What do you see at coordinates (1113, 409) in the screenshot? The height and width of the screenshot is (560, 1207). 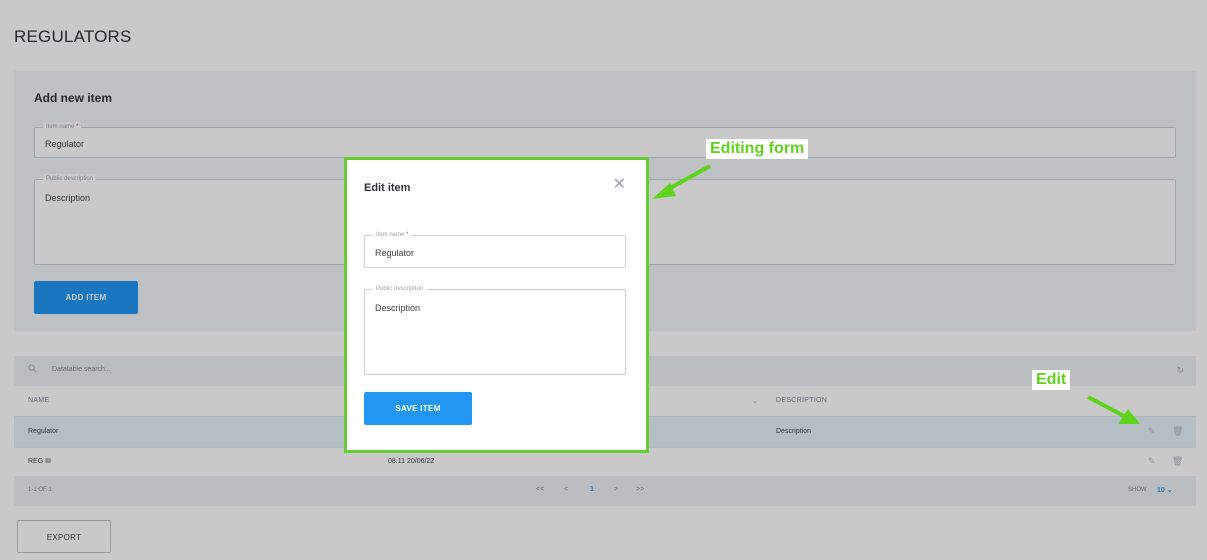 I see `edit-arrow` at bounding box center [1113, 409].